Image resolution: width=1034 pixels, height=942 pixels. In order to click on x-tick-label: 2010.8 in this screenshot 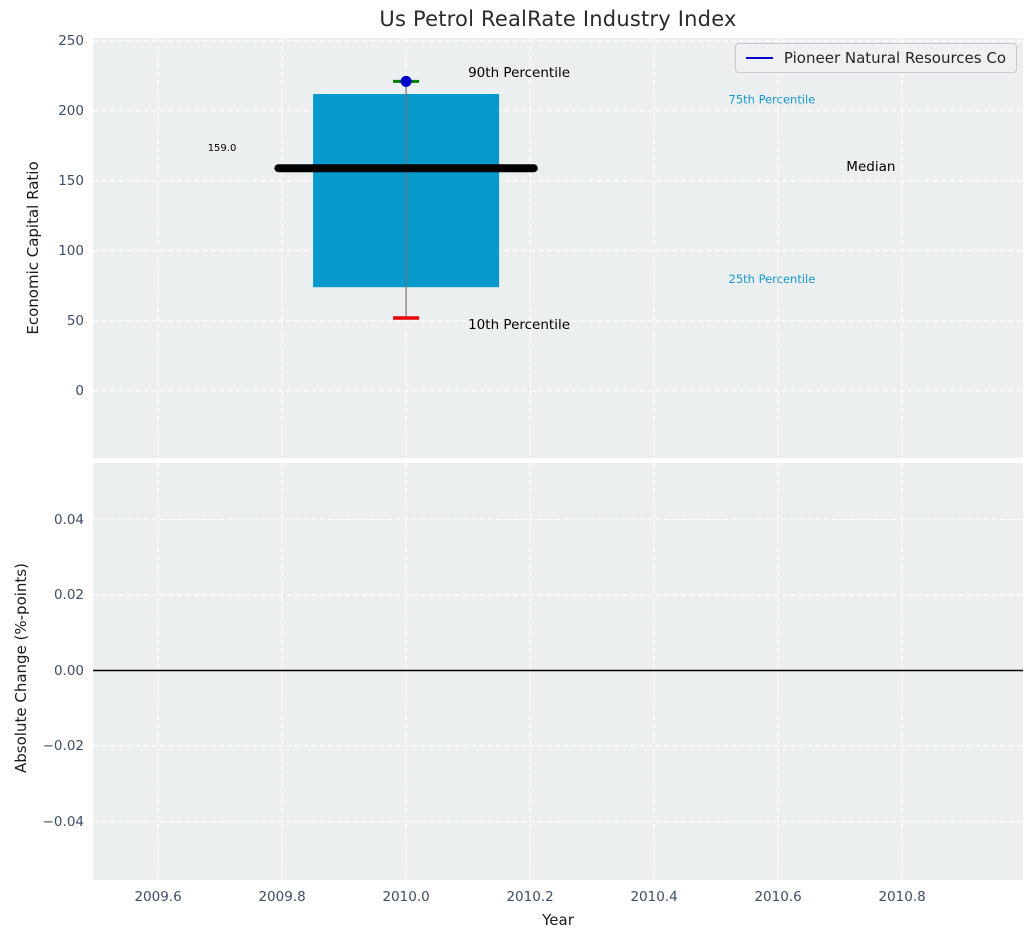, I will do `click(902, 897)`.